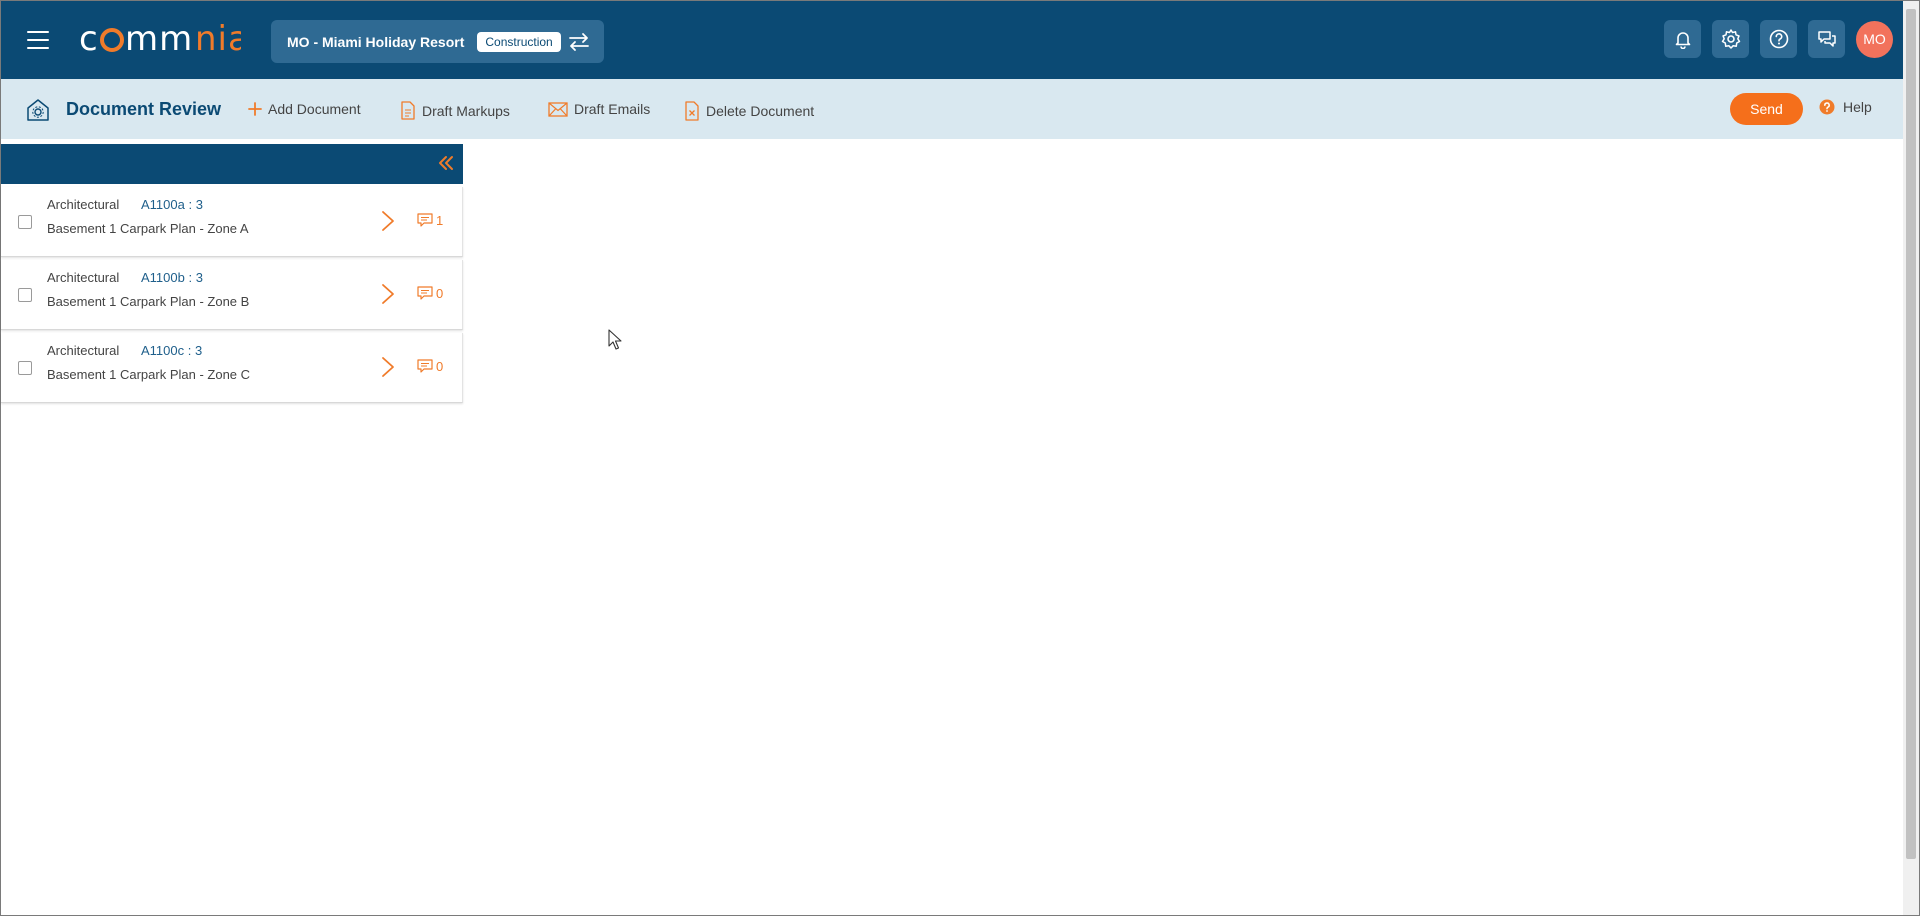 This screenshot has height=916, width=1920. What do you see at coordinates (579, 42) in the screenshot?
I see `swap-icon` at bounding box center [579, 42].